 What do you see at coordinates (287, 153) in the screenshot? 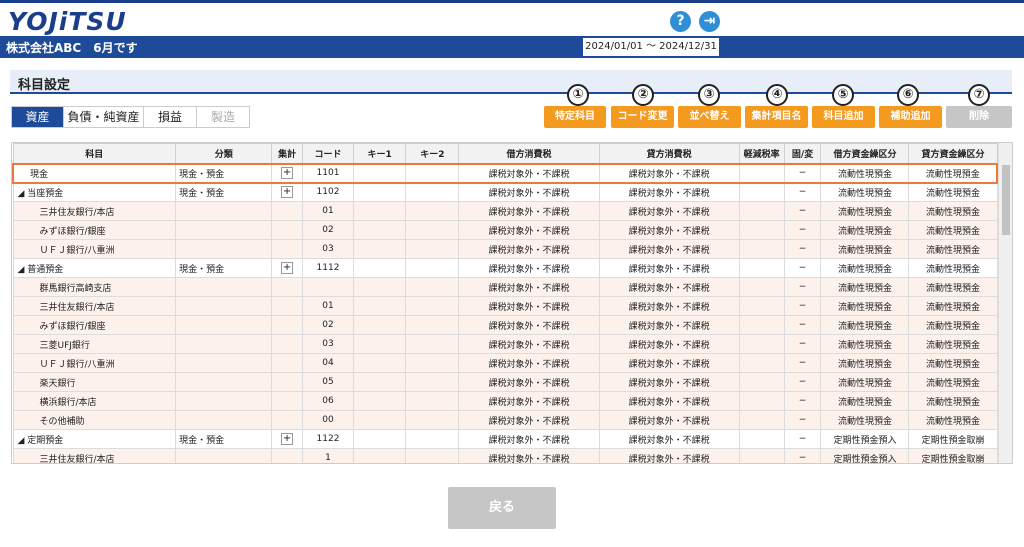
I see `column-header: 集計` at bounding box center [287, 153].